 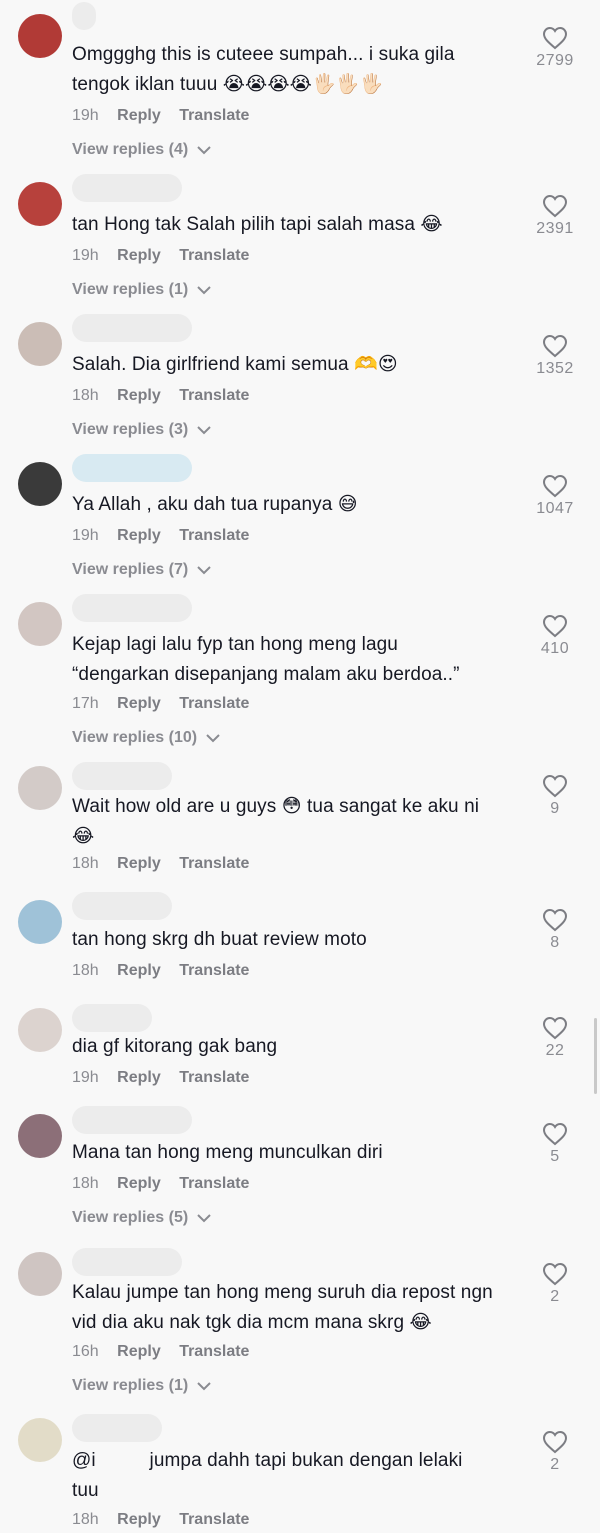 I want to click on comment-meta: 17h Reply Translate, so click(x=167, y=704).